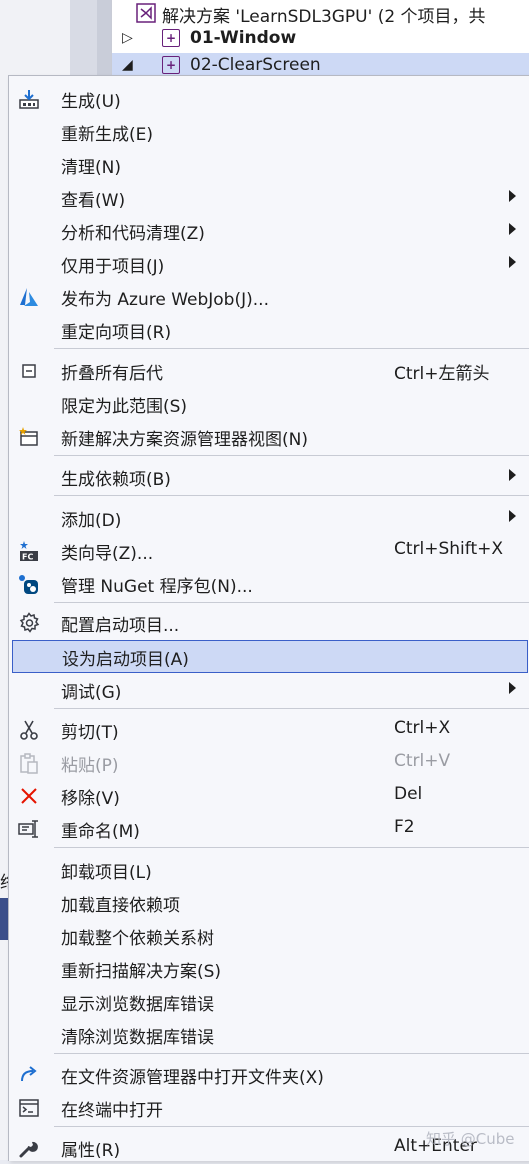  I want to click on expand-arrow-icon: ▷, so click(127, 38).